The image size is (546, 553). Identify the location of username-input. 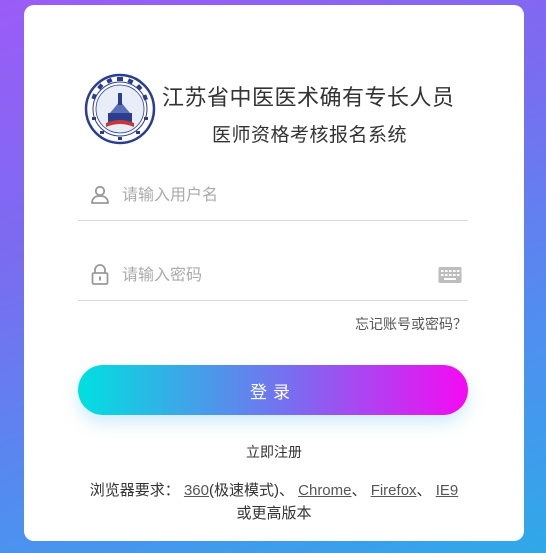
(272, 196).